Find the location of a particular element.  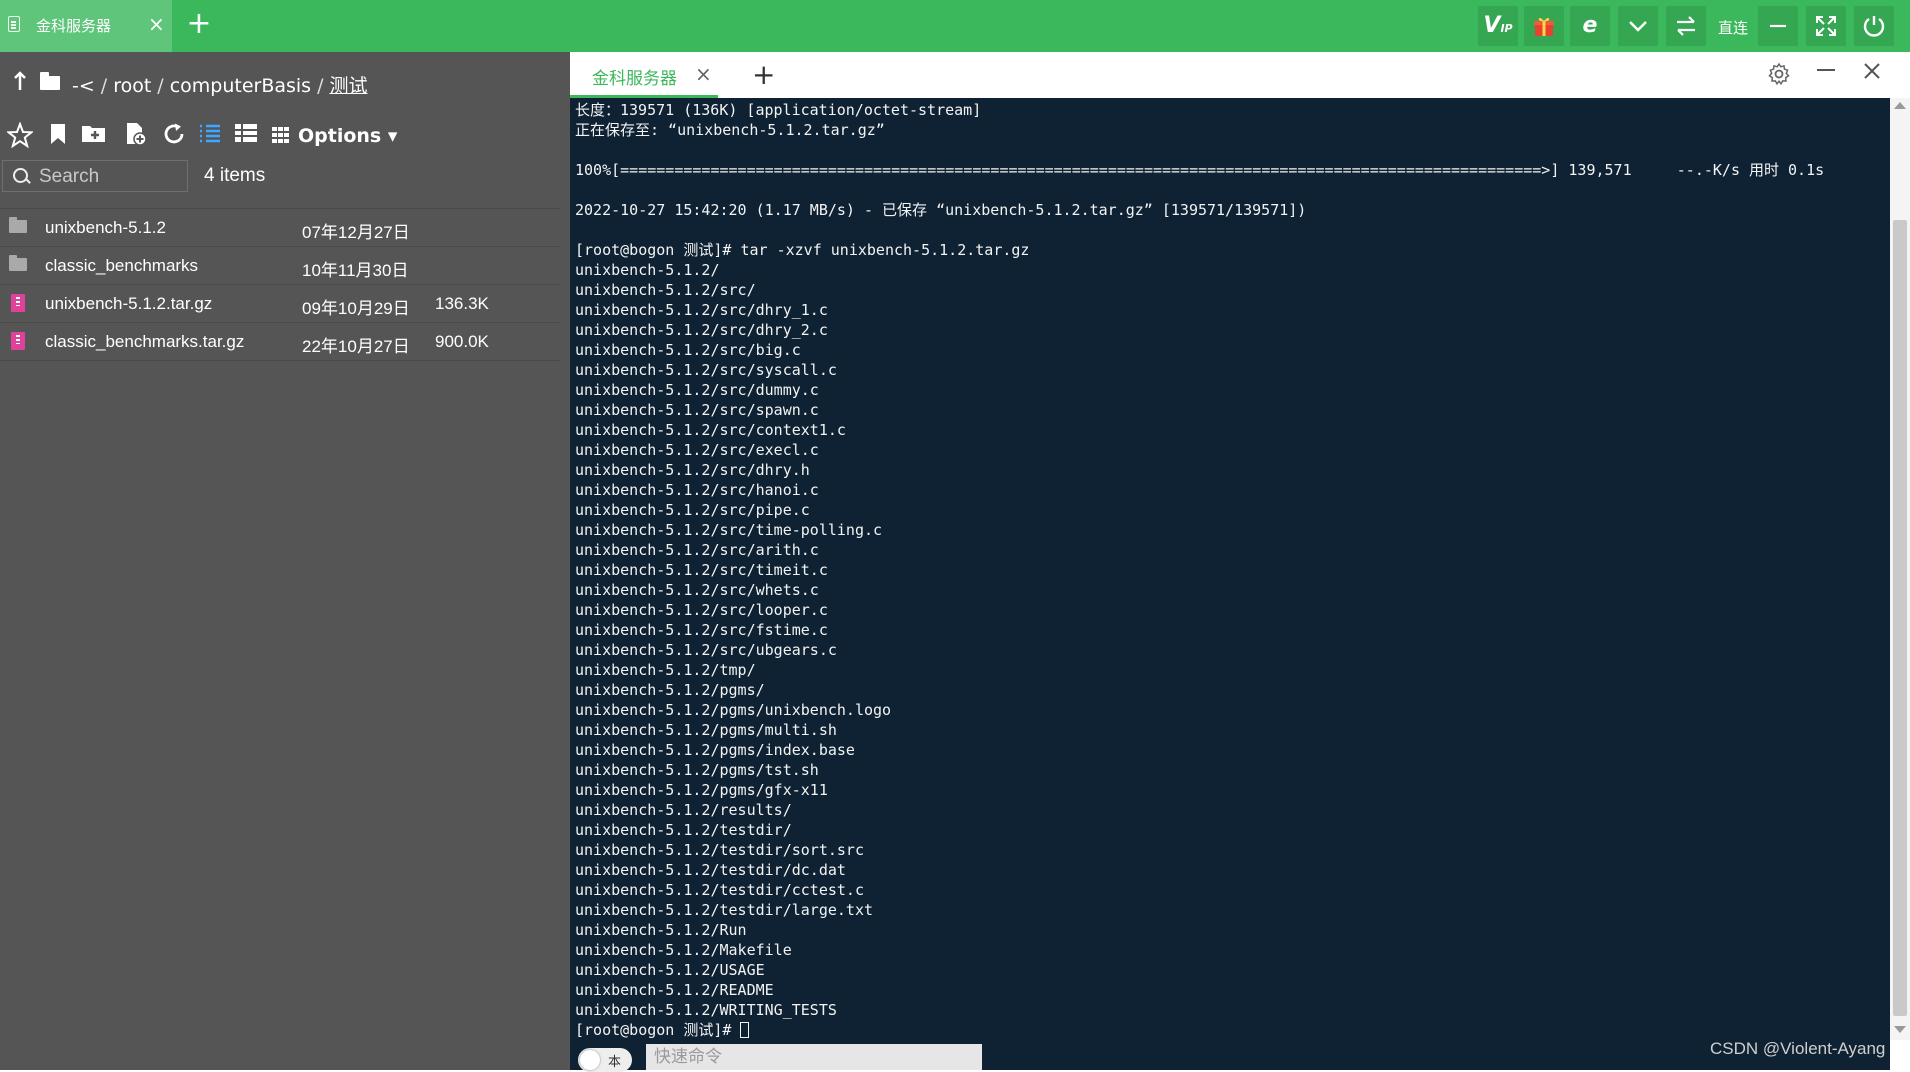

new-folder-icon is located at coordinates (94, 136).